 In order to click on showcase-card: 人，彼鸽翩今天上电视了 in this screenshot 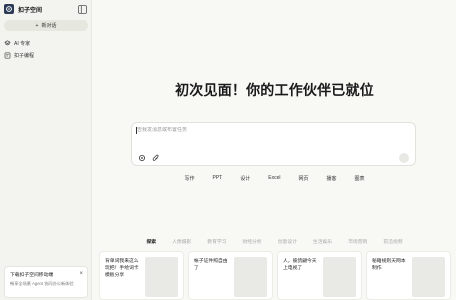, I will do `click(319, 275)`.